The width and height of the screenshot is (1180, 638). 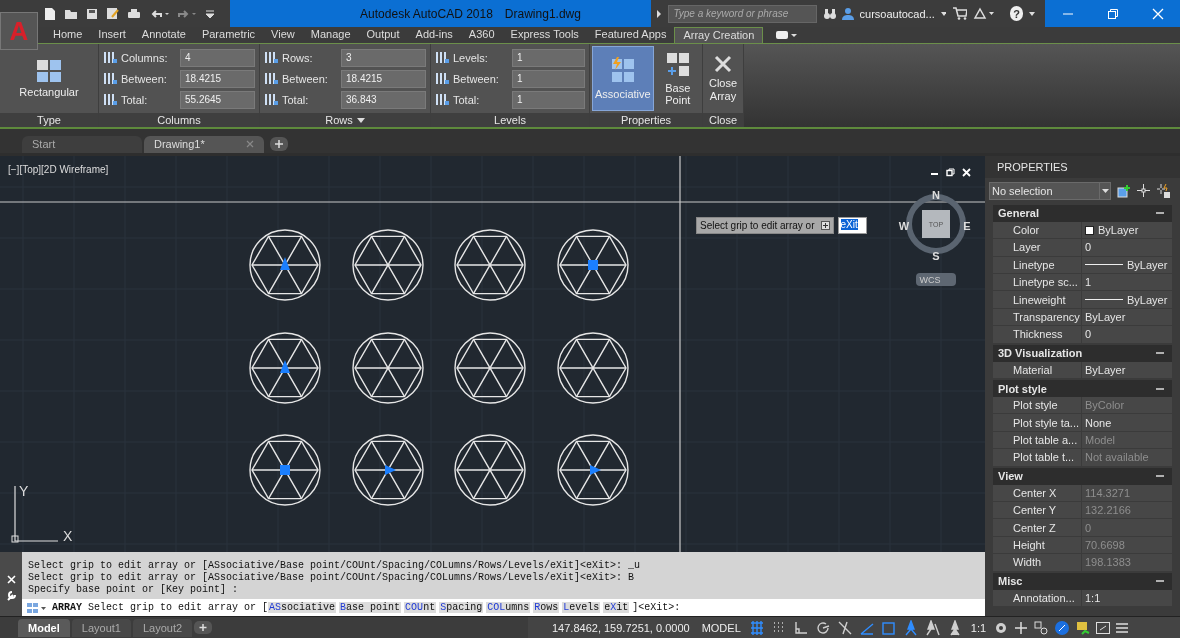 I want to click on command-option: ASsociative, so click(x=302, y=608).